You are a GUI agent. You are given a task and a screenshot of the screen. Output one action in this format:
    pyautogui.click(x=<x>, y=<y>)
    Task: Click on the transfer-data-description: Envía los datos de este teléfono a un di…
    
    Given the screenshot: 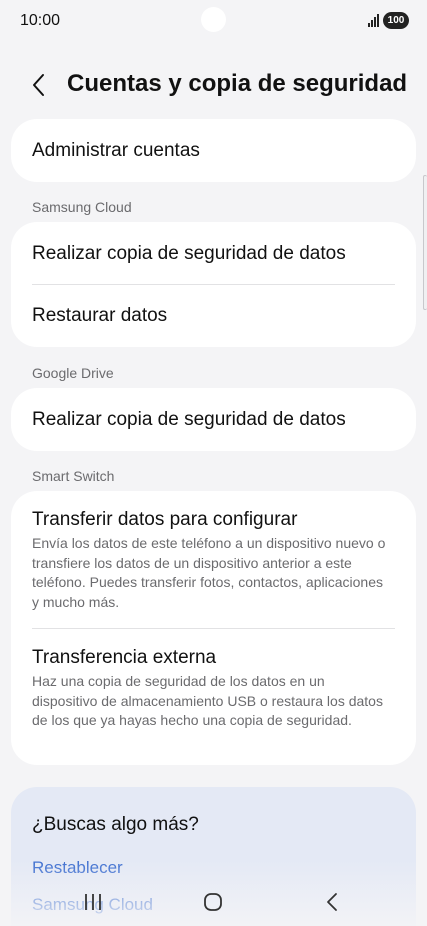 What is the action you would take?
    pyautogui.click(x=209, y=572)
    